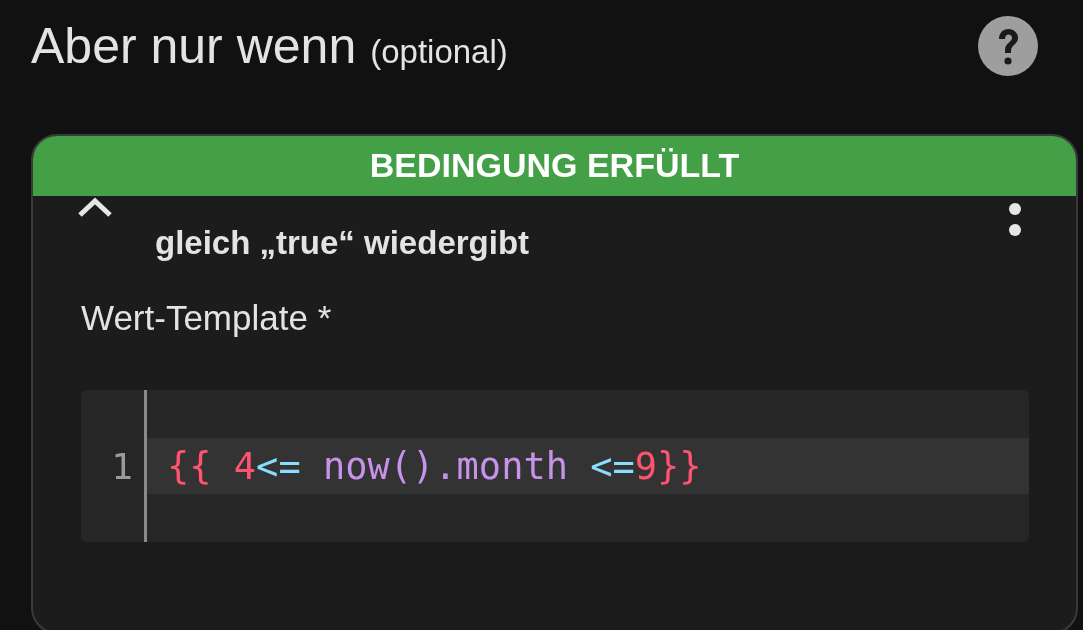  What do you see at coordinates (554, 166) in the screenshot?
I see `status-banner: BEDINGUNG ERFÜLLT` at bounding box center [554, 166].